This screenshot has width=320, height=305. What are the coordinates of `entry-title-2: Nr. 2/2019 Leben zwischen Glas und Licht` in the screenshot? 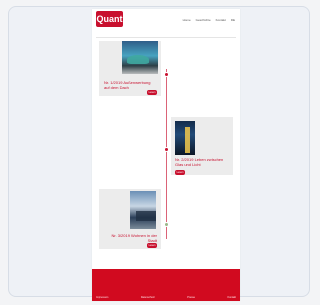 It's located at (199, 162).